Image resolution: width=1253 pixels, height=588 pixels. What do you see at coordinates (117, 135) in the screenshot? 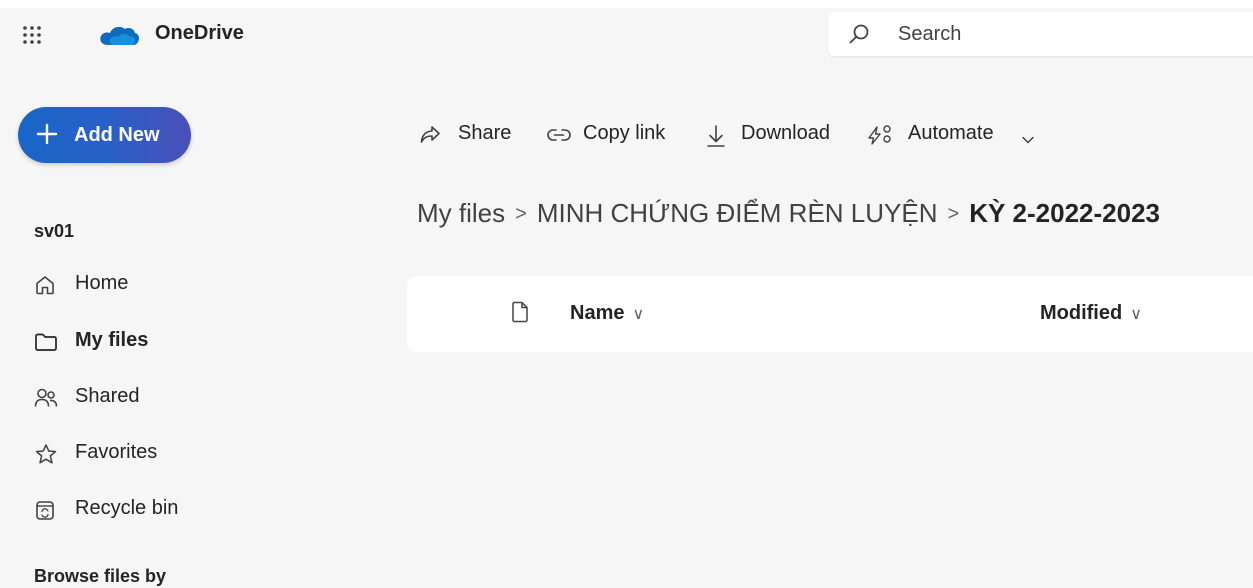
I see `add-new-label: Add New` at bounding box center [117, 135].